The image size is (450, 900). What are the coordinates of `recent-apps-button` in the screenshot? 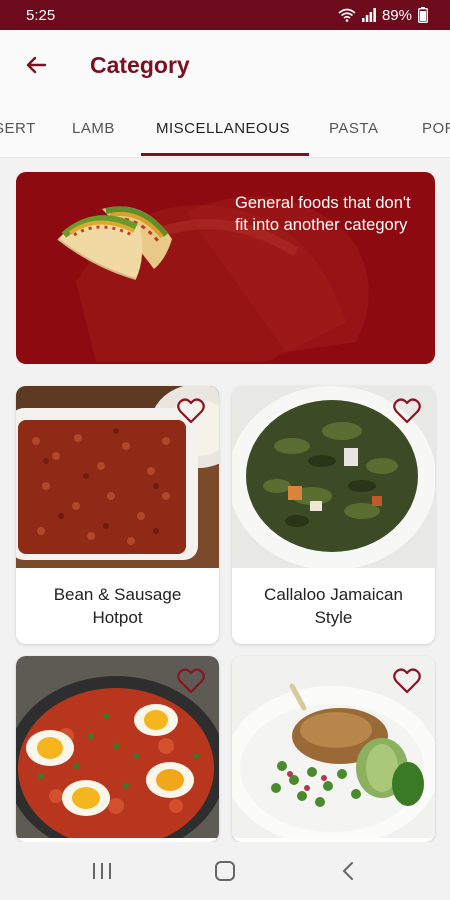 It's located at (102, 871).